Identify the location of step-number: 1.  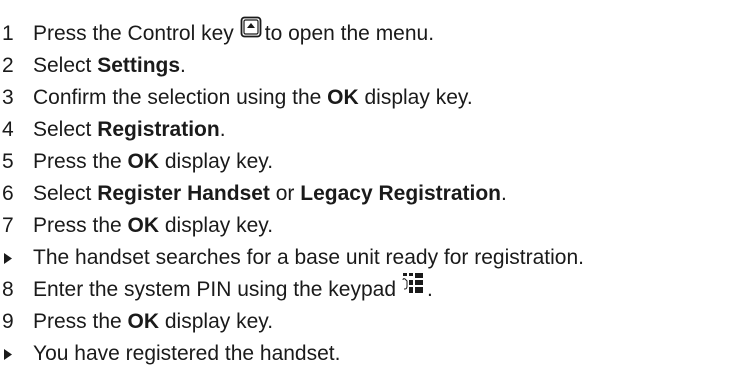
(8, 33).